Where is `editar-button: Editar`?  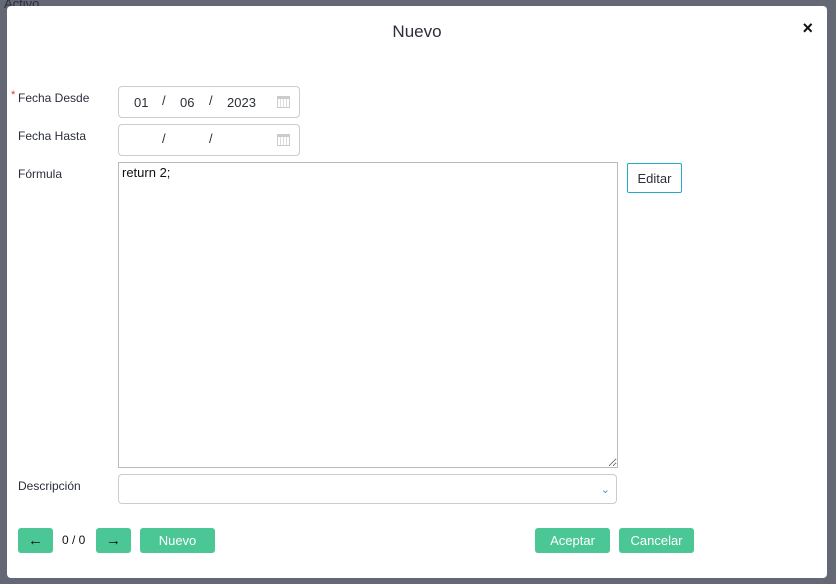
editar-button: Editar is located at coordinates (654, 178).